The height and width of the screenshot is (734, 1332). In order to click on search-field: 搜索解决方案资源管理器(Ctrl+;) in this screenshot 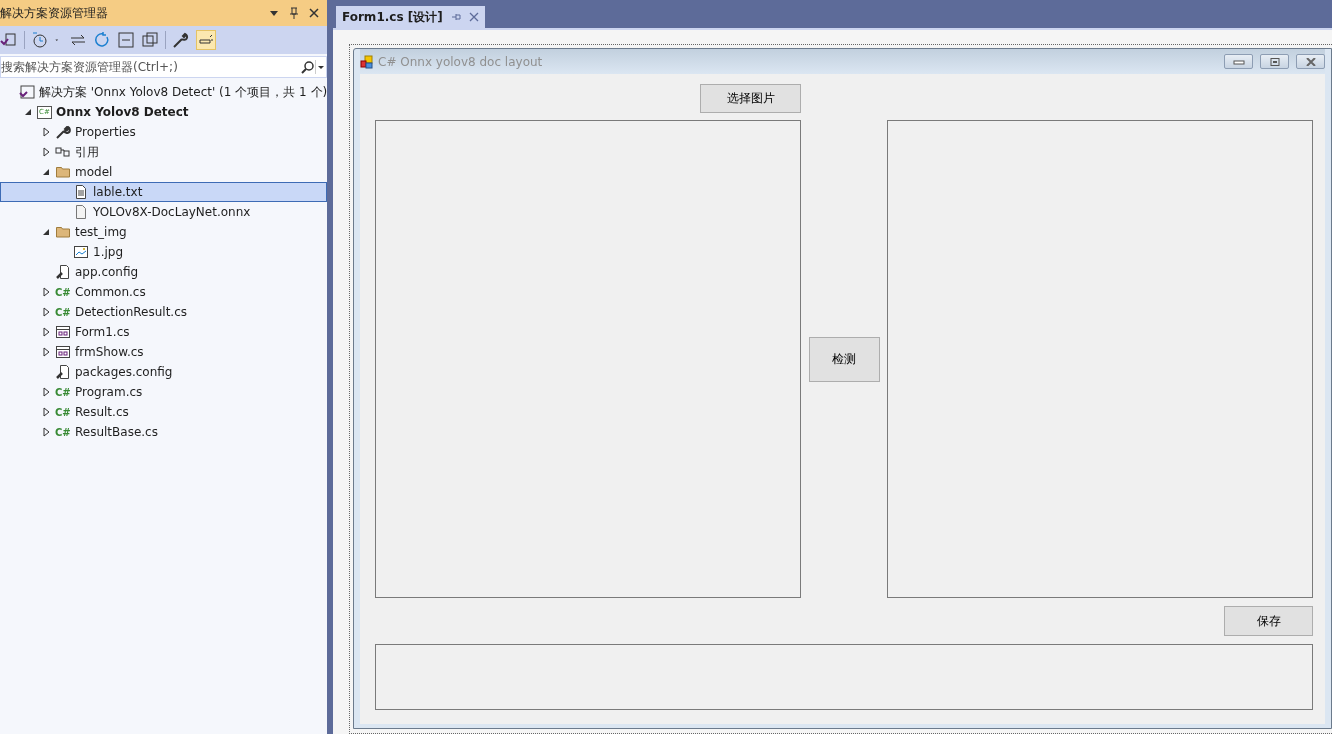, I will do `click(151, 67)`.